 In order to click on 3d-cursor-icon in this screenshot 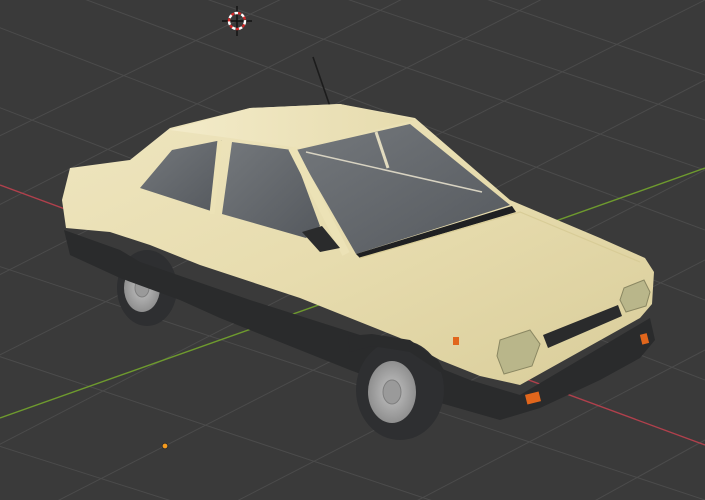, I will do `click(237, 21)`.